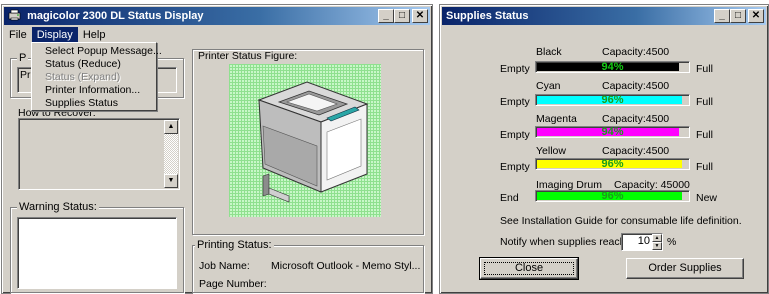 The image size is (769, 294). What do you see at coordinates (224, 266) in the screenshot?
I see `job-name-label: Job Name:` at bounding box center [224, 266].